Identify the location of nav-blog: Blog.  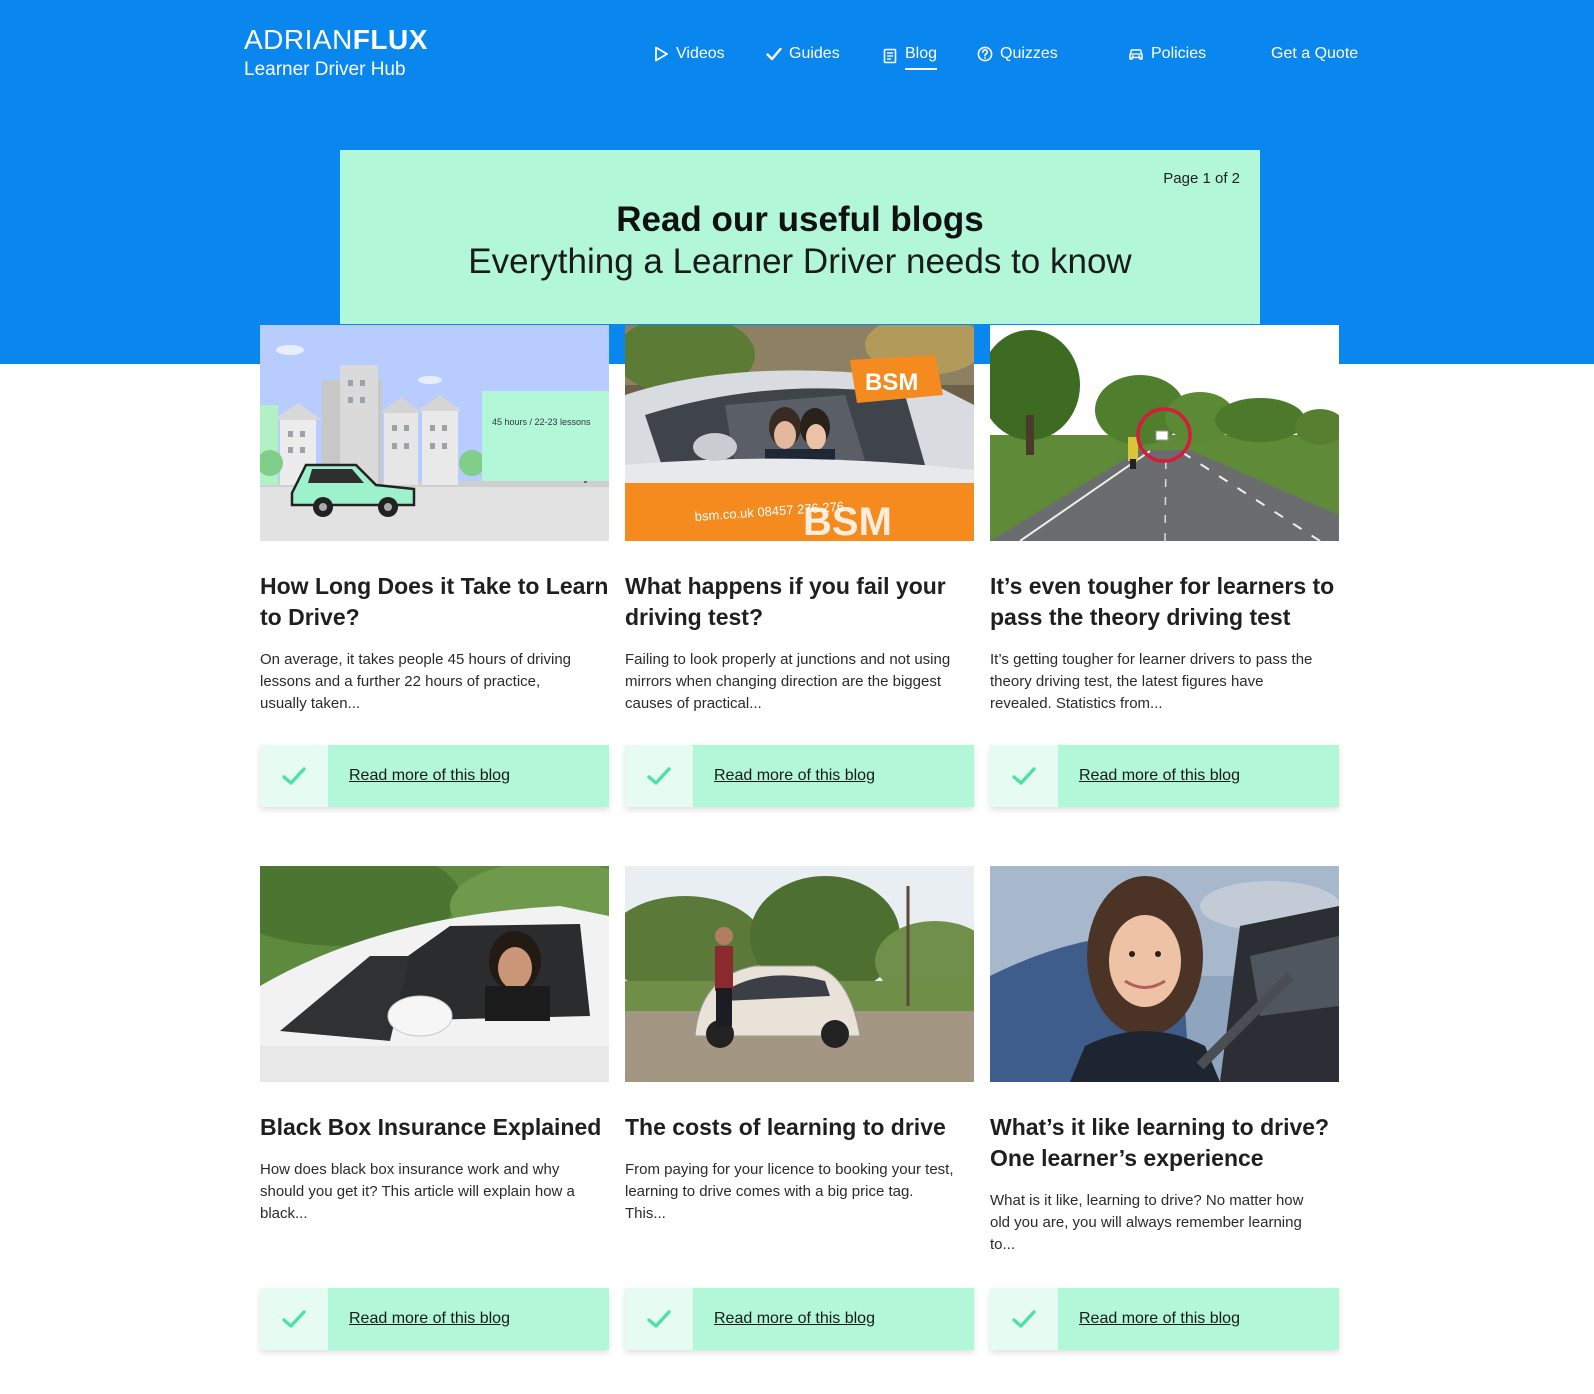
(910, 56).